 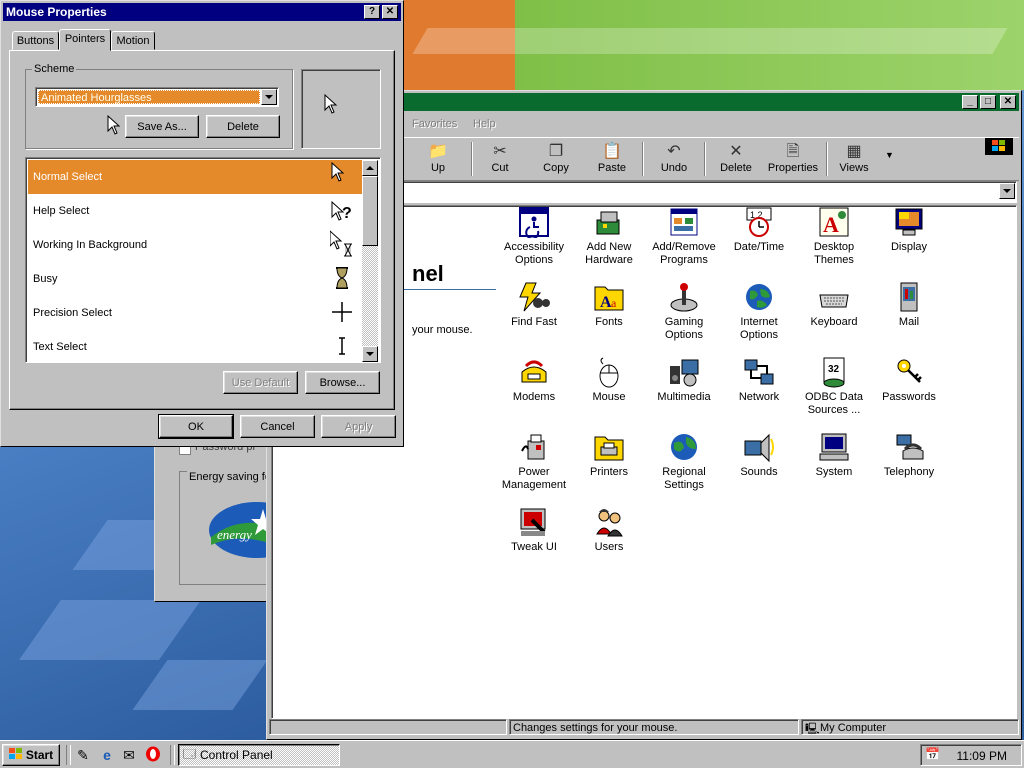 What do you see at coordinates (370, 168) in the screenshot?
I see `scroll-up-button` at bounding box center [370, 168].